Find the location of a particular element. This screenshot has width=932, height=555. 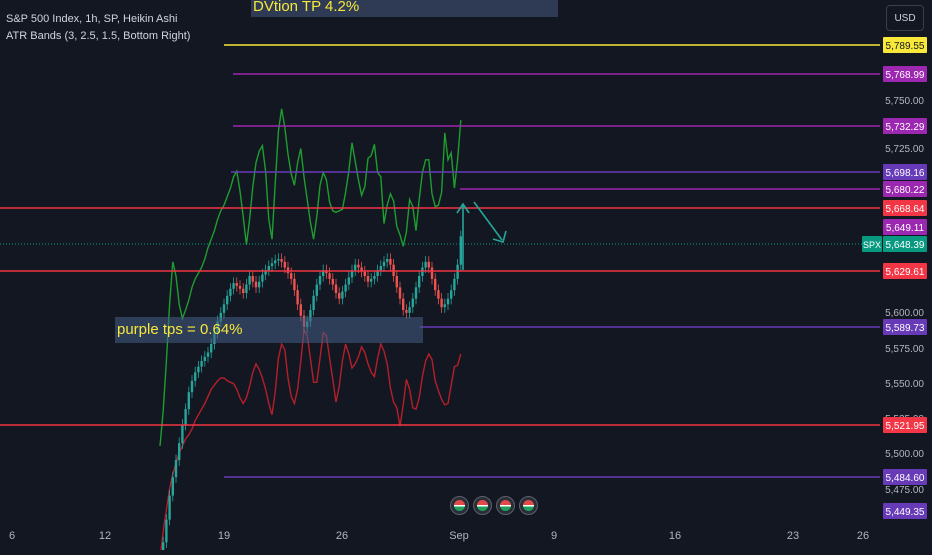

y-tick-label: 5,475.00 is located at coordinates (904, 490).